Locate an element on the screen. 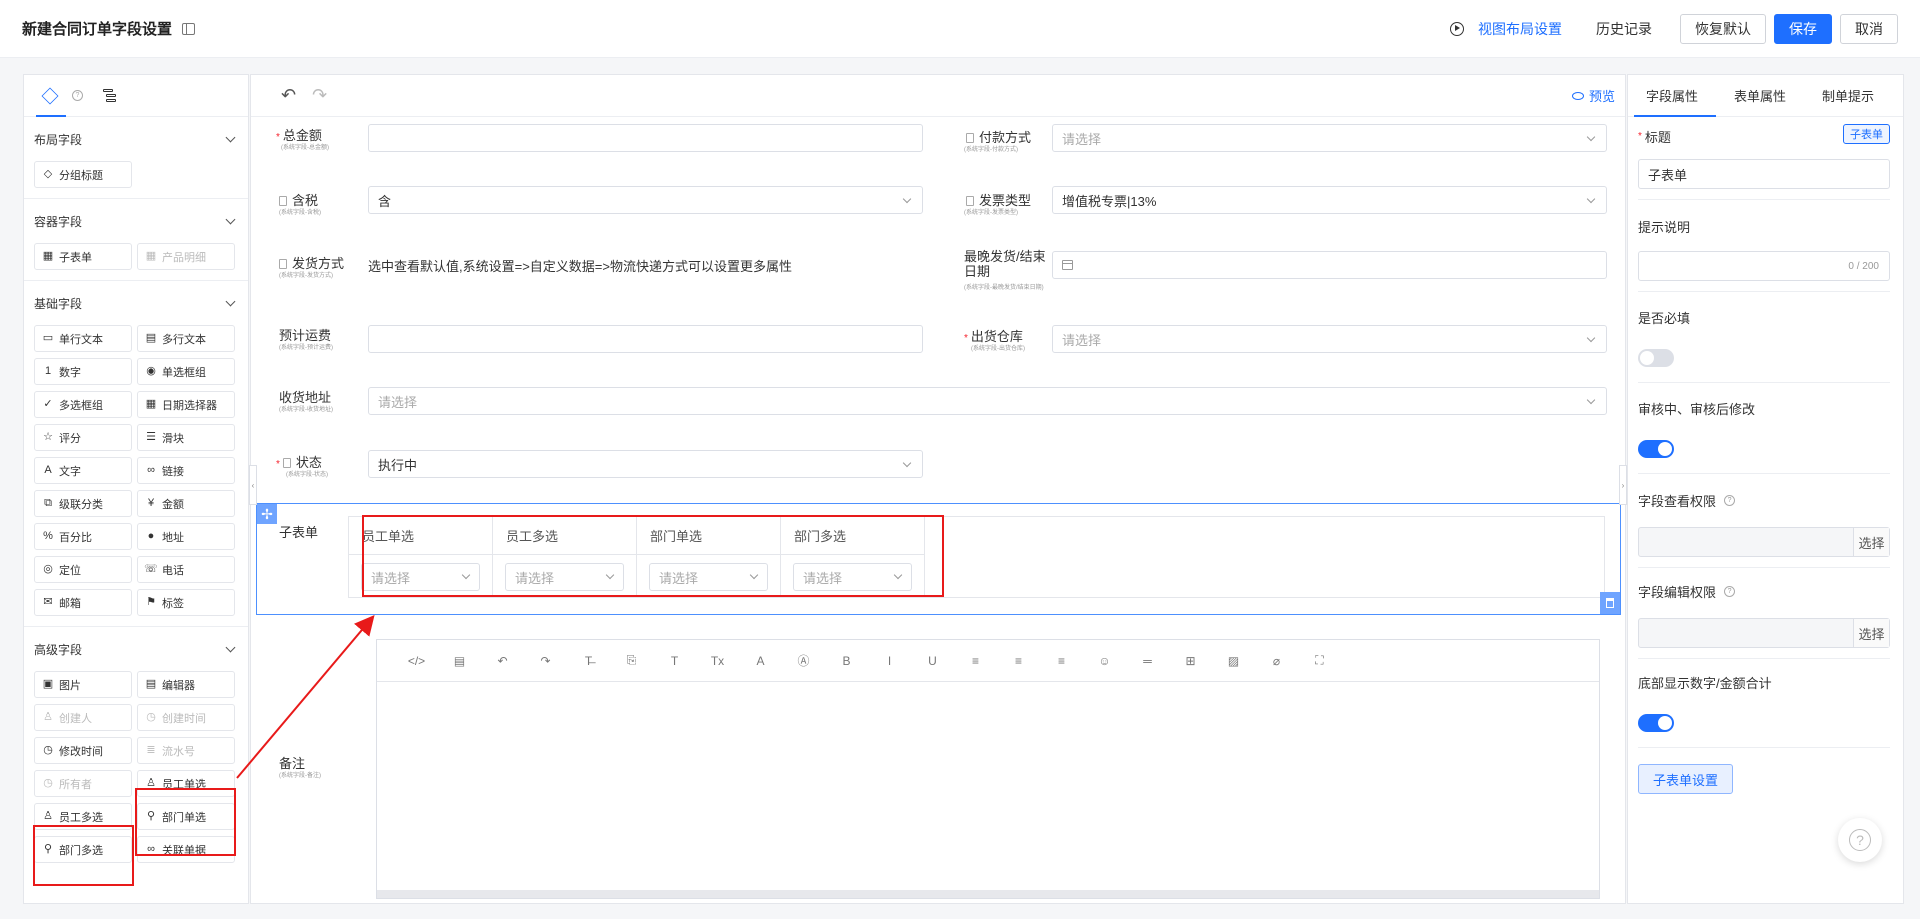  drag-handle-icon: ✢ is located at coordinates (267, 514).